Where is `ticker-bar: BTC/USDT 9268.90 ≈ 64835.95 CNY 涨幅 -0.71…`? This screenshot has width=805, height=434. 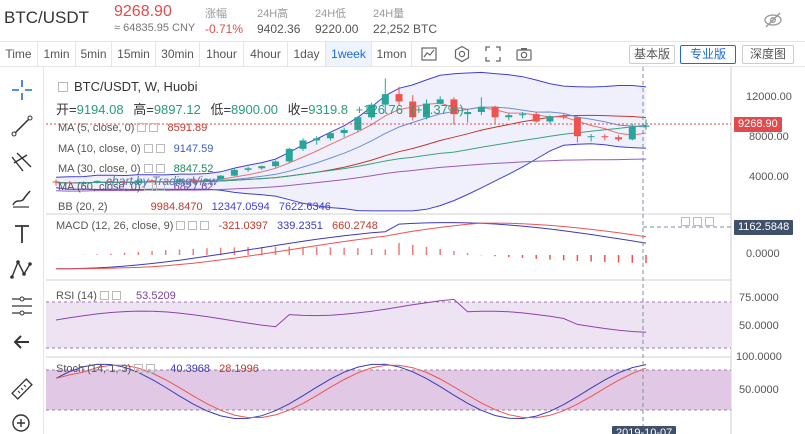
ticker-bar: BTC/USDT 9268.90 ≈ 64835.95 CNY 涨幅 -0.71… is located at coordinates (402, 20).